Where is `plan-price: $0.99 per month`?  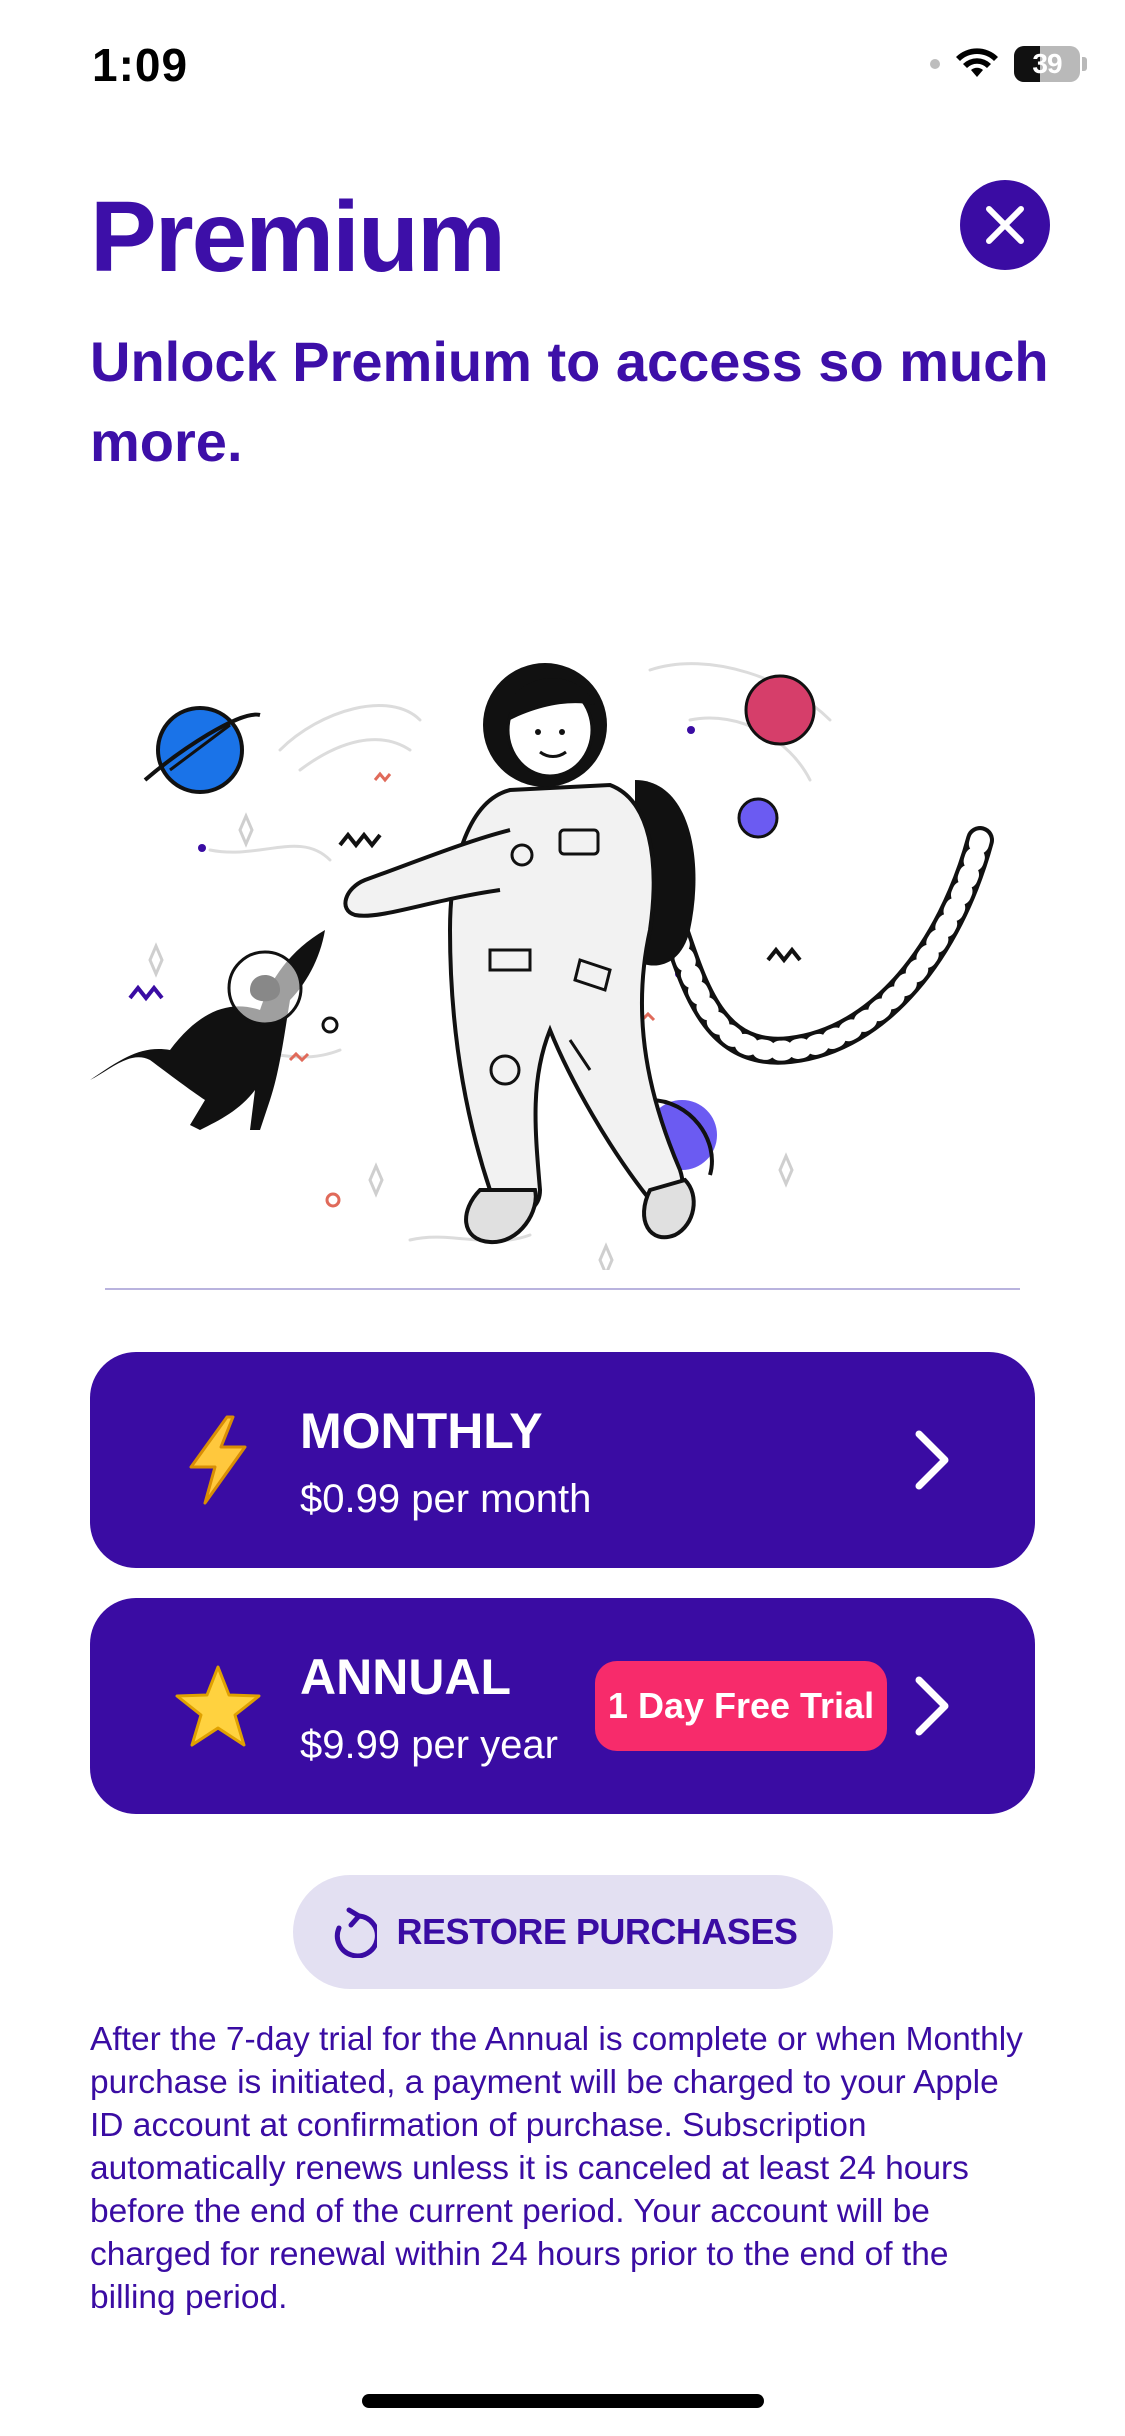 plan-price: $0.99 per month is located at coordinates (446, 1499).